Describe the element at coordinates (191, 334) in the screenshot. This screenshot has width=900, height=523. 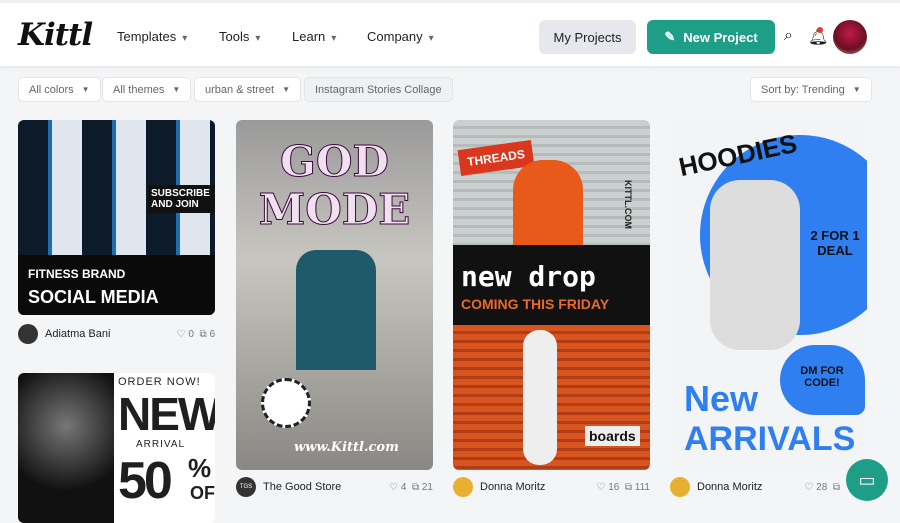
I see `likes-count: 0` at that location.